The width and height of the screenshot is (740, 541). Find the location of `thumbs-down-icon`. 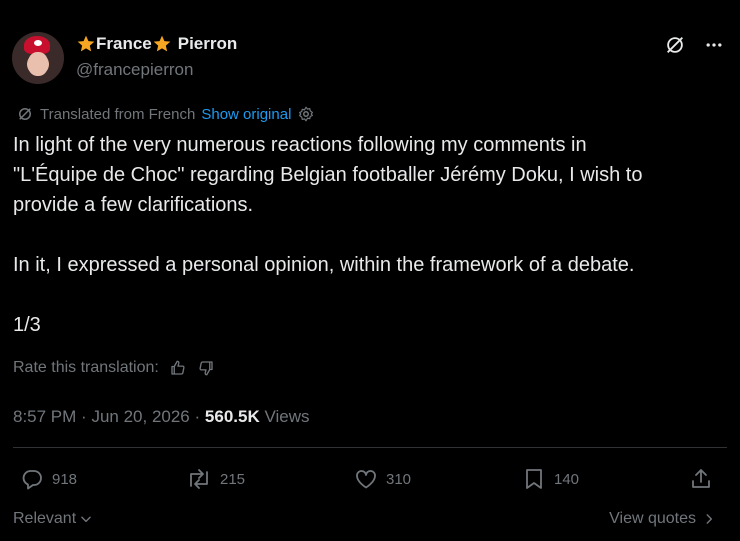

thumbs-down-icon is located at coordinates (206, 368).